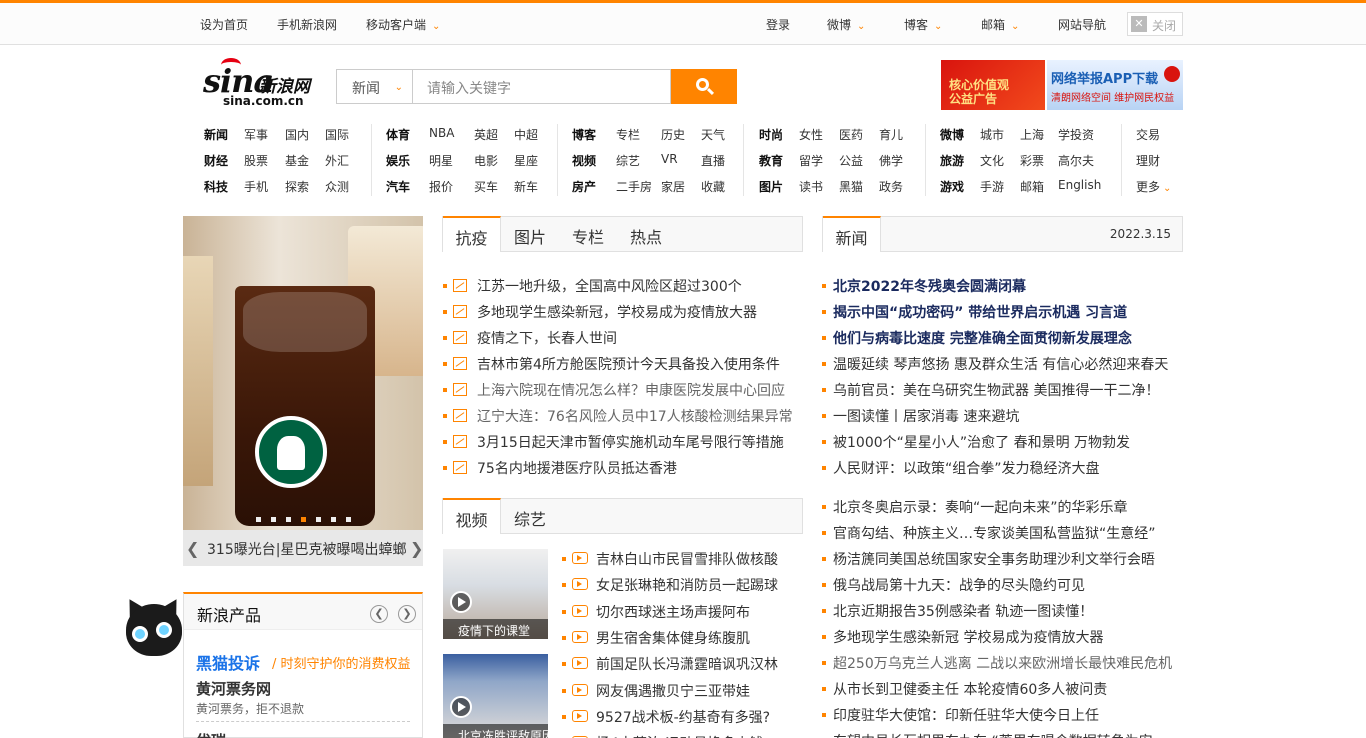 The width and height of the screenshot is (1366, 738). Describe the element at coordinates (398, 186) in the screenshot. I see `nav-link: 汽车` at that location.